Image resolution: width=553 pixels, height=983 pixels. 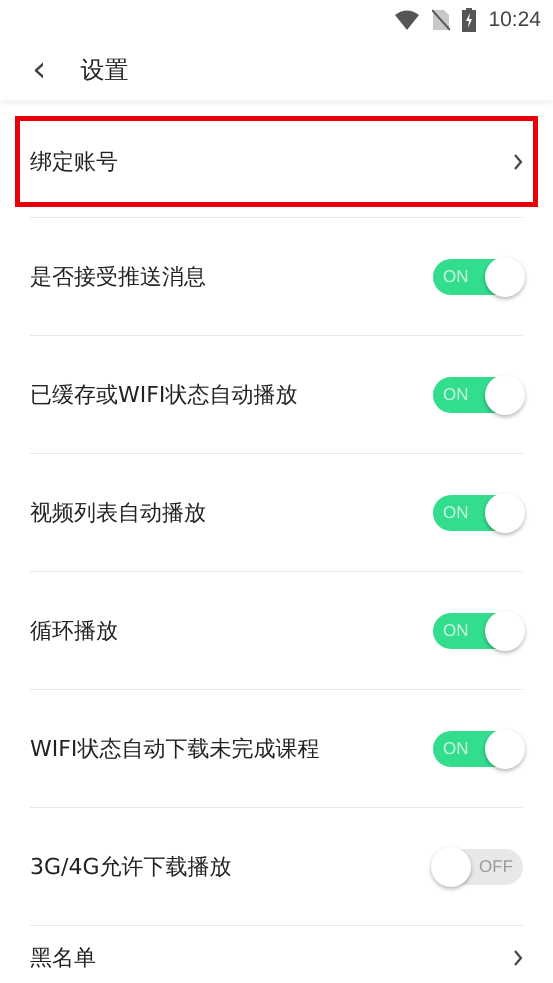 I want to click on setting-label: 视频列表自动播放, so click(x=118, y=514).